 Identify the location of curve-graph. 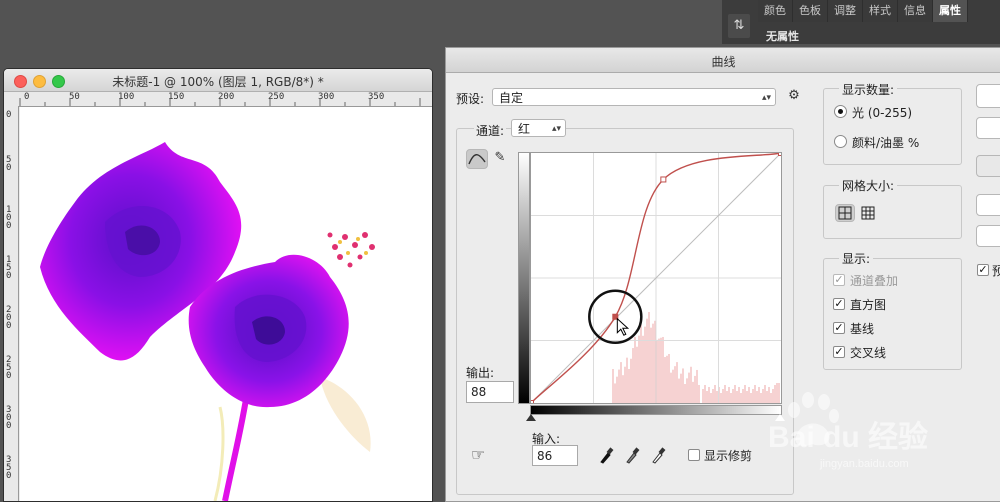
(656, 278).